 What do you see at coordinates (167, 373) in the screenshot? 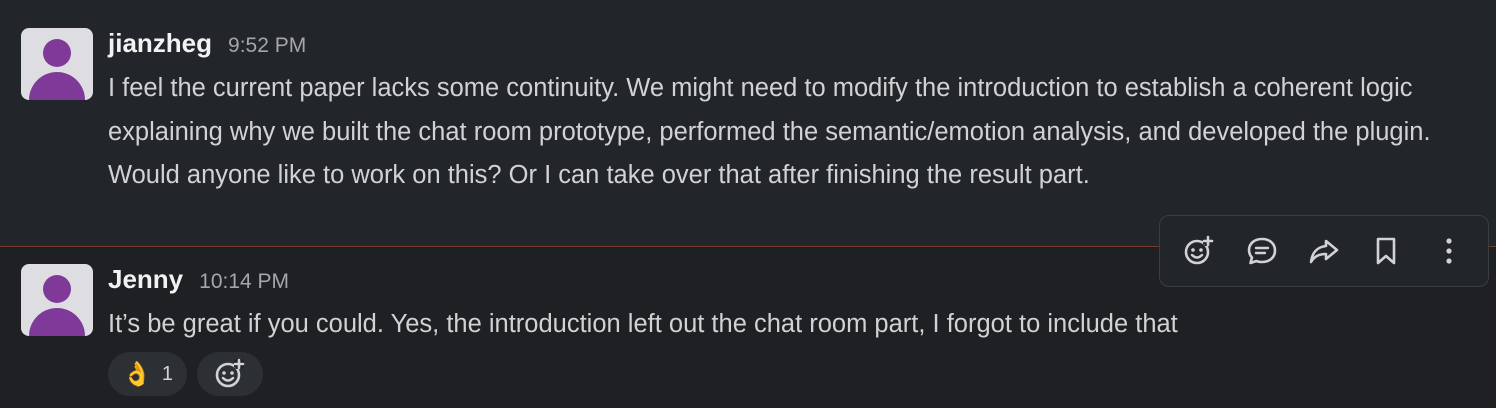
I see `reaction-count: 1` at bounding box center [167, 373].